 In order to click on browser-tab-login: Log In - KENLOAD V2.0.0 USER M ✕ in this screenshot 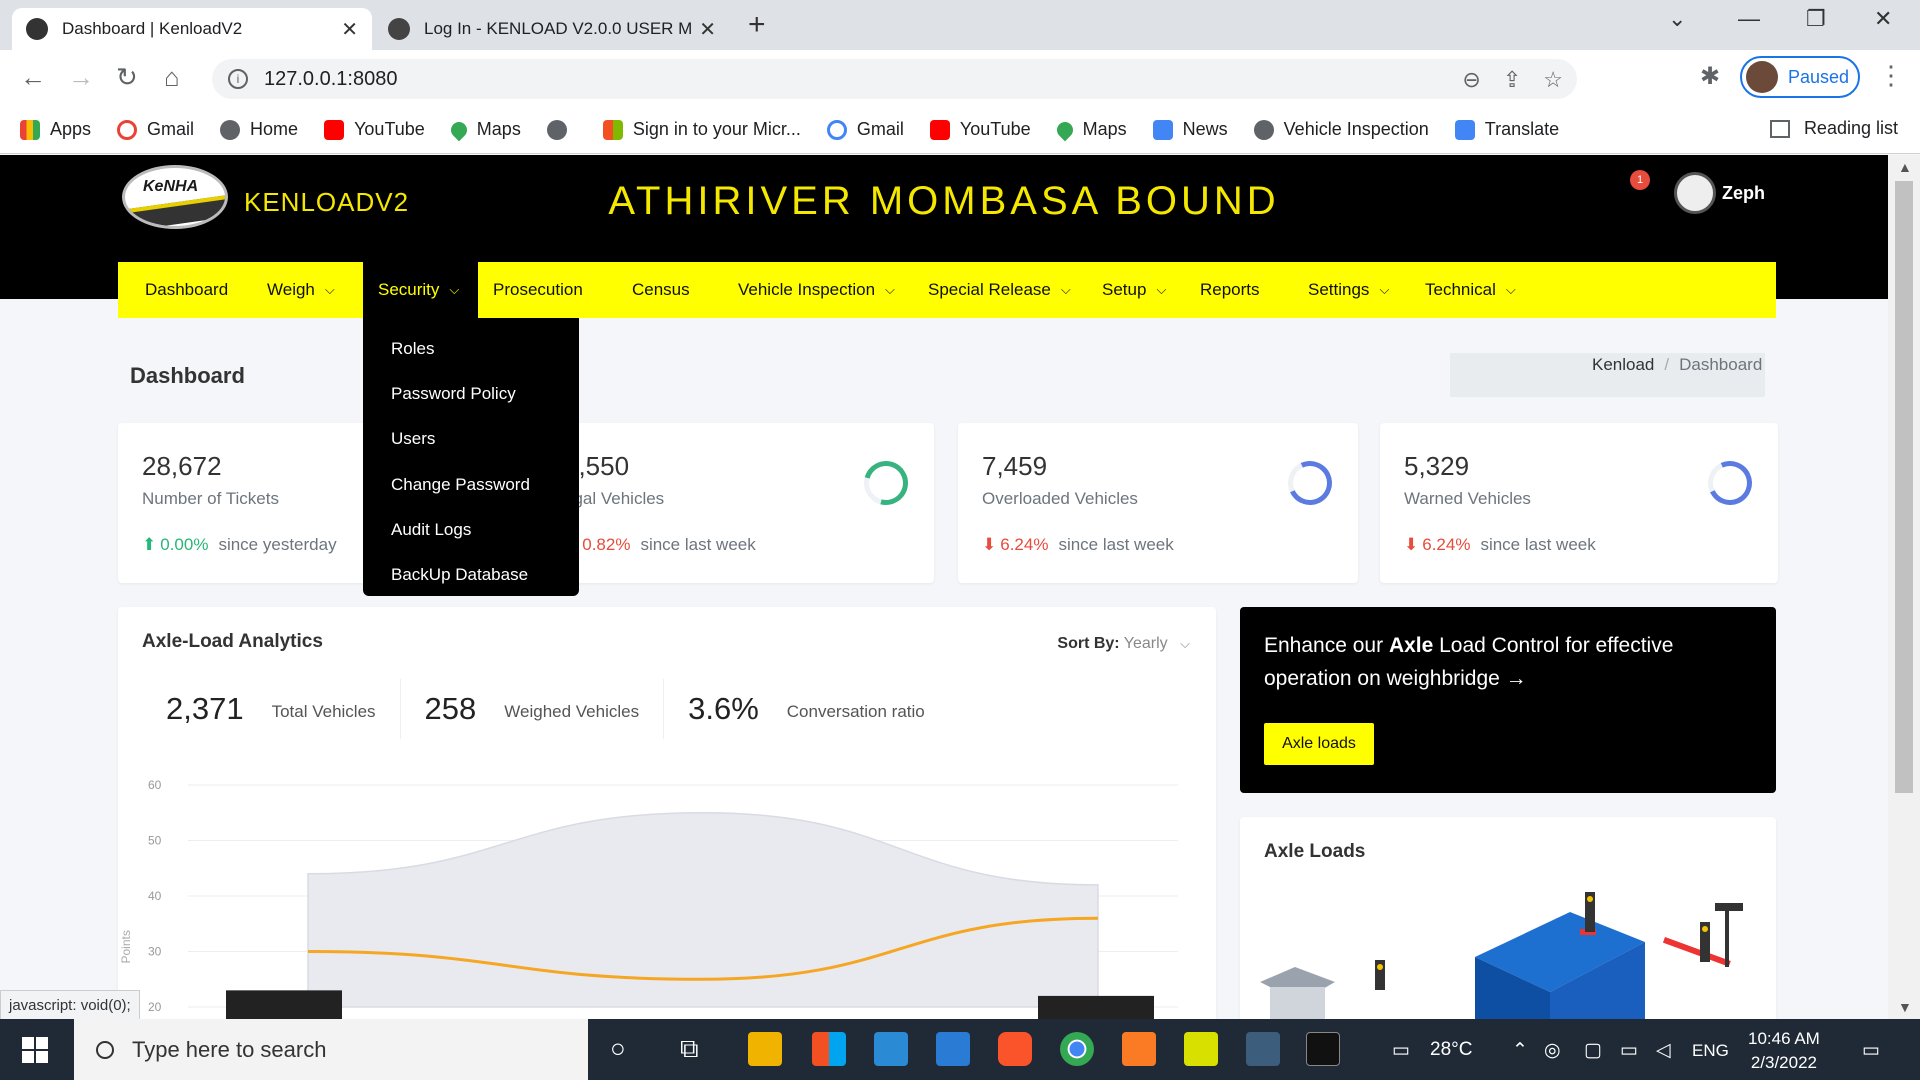, I will do `click(552, 29)`.